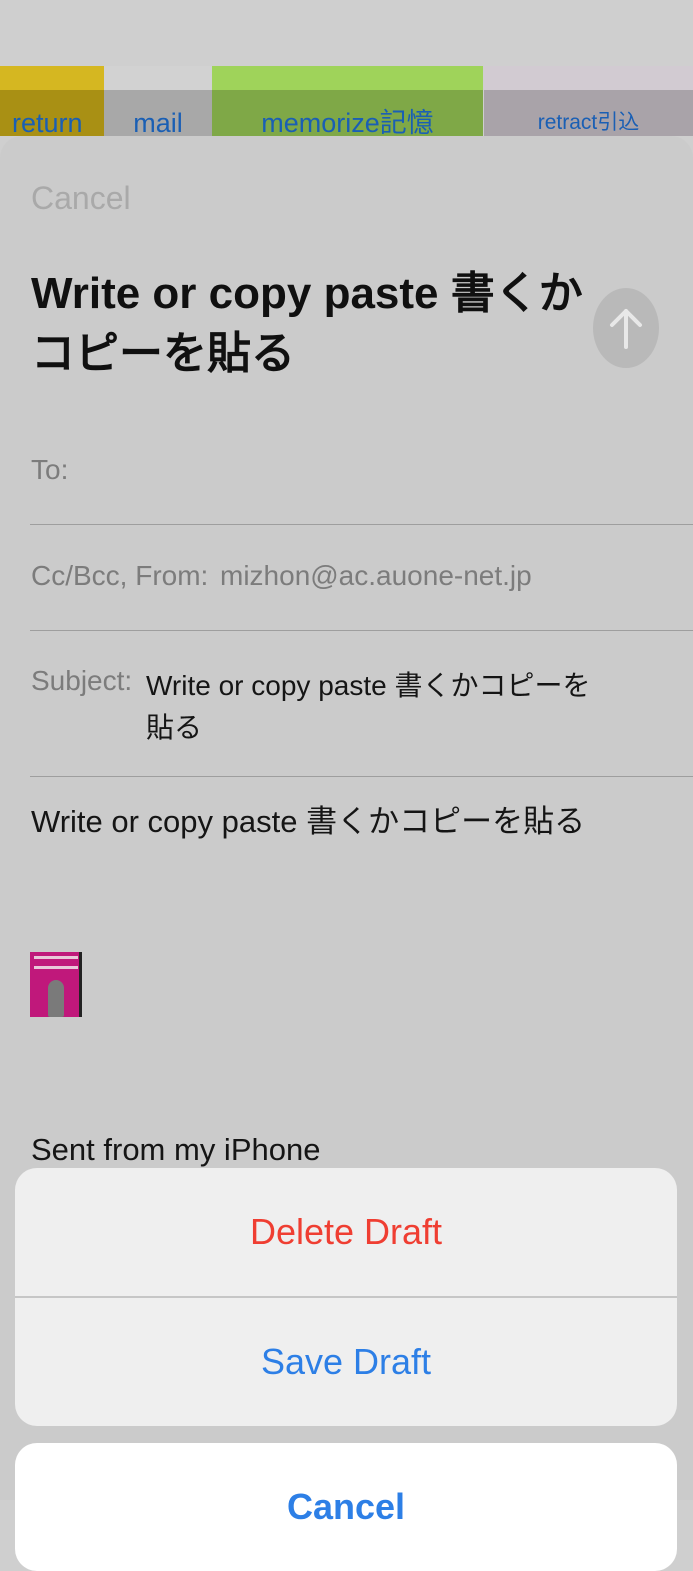 The width and height of the screenshot is (693, 1571). Describe the element at coordinates (56, 998) in the screenshot. I see `thumbnail-figure` at that location.